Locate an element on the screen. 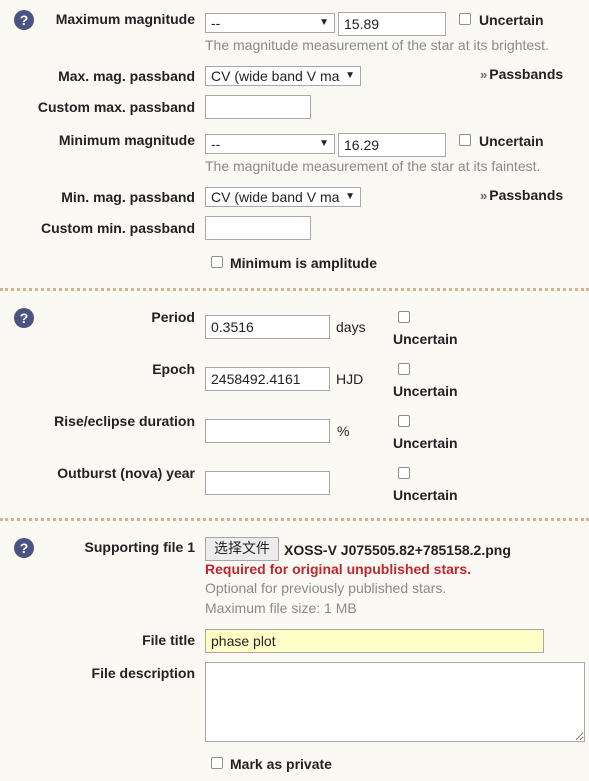 This screenshot has width=589, height=781. period-label: Period is located at coordinates (173, 317).